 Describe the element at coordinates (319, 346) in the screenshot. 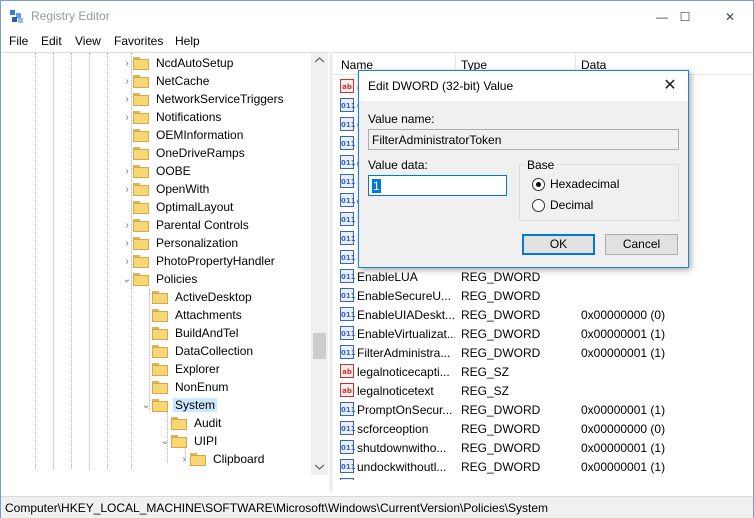

I see `tree-scroll-thumb` at that location.